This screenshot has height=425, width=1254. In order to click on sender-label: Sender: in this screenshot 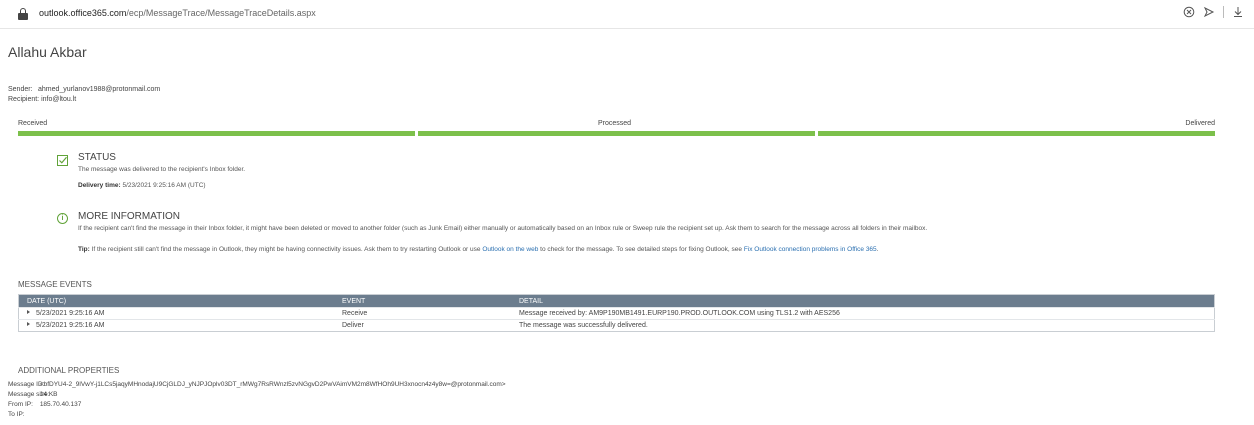, I will do `click(20, 89)`.